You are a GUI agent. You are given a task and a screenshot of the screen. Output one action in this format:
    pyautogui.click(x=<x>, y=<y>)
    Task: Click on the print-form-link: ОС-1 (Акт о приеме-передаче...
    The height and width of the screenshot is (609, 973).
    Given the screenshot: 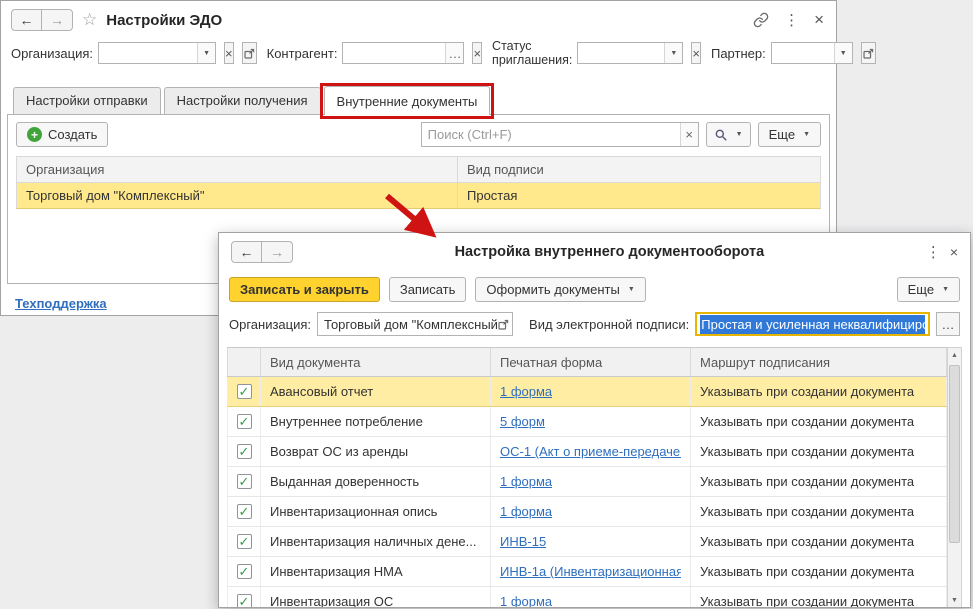 What is the action you would take?
    pyautogui.click(x=590, y=451)
    